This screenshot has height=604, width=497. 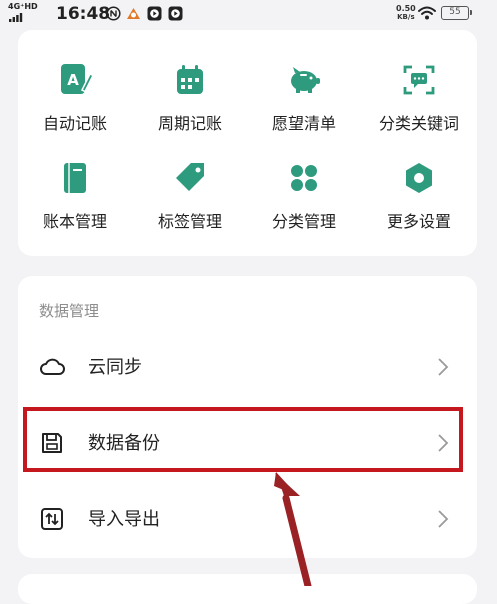 I want to click on network-type: 4G⁺HD, so click(x=23, y=6).